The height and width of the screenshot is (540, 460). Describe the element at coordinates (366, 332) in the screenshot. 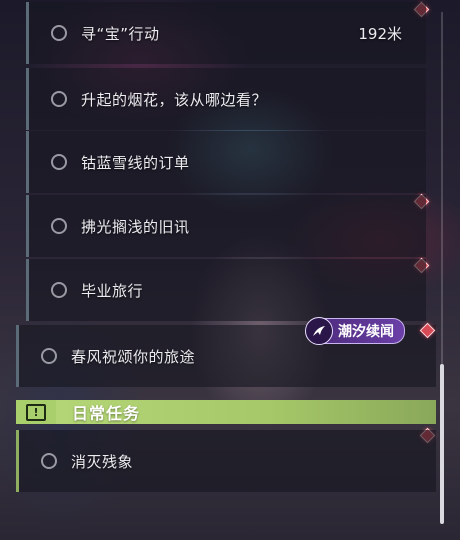

I see `event-tag-label: 潮汐续闻` at that location.